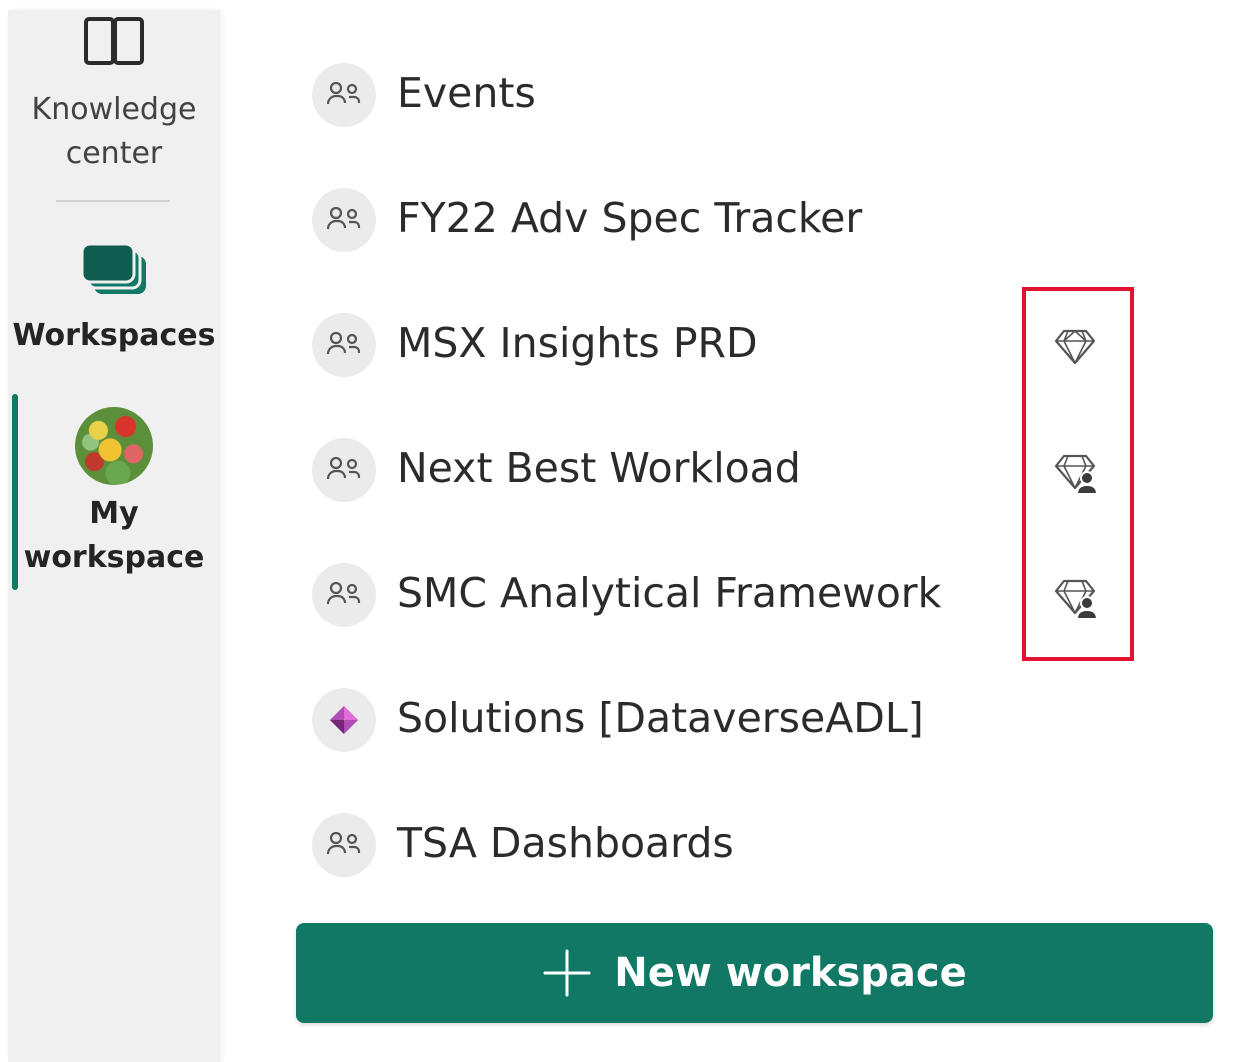 This screenshot has width=1255, height=1062. I want to click on workspace-item-solutions-dataverseadl: Solutions [DataverseADL], so click(722, 719).